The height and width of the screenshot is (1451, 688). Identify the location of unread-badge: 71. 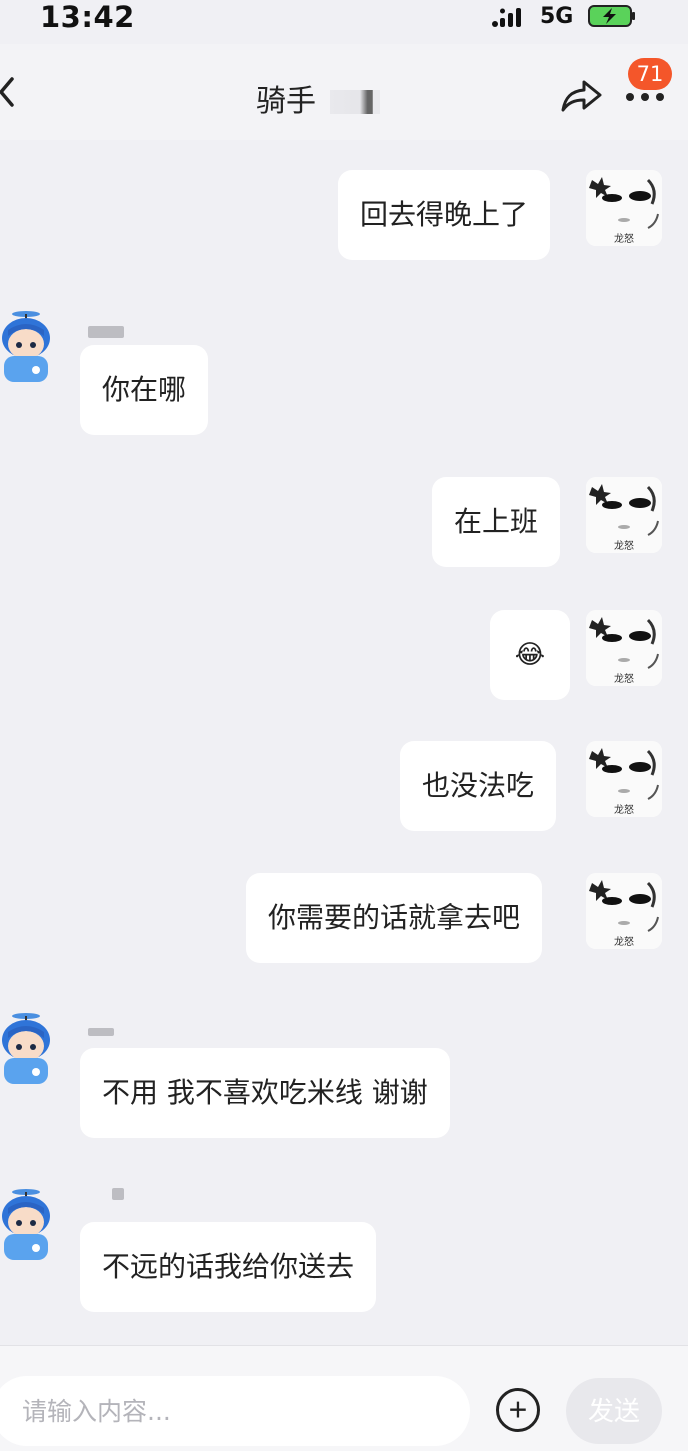
(650, 74).